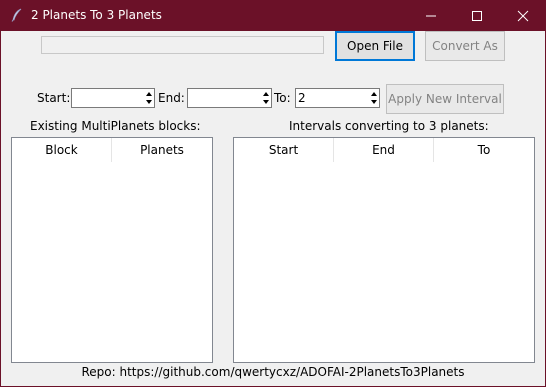 This screenshot has width=546, height=387. Describe the element at coordinates (375, 46) in the screenshot. I see `open-file-button: Open File` at that location.